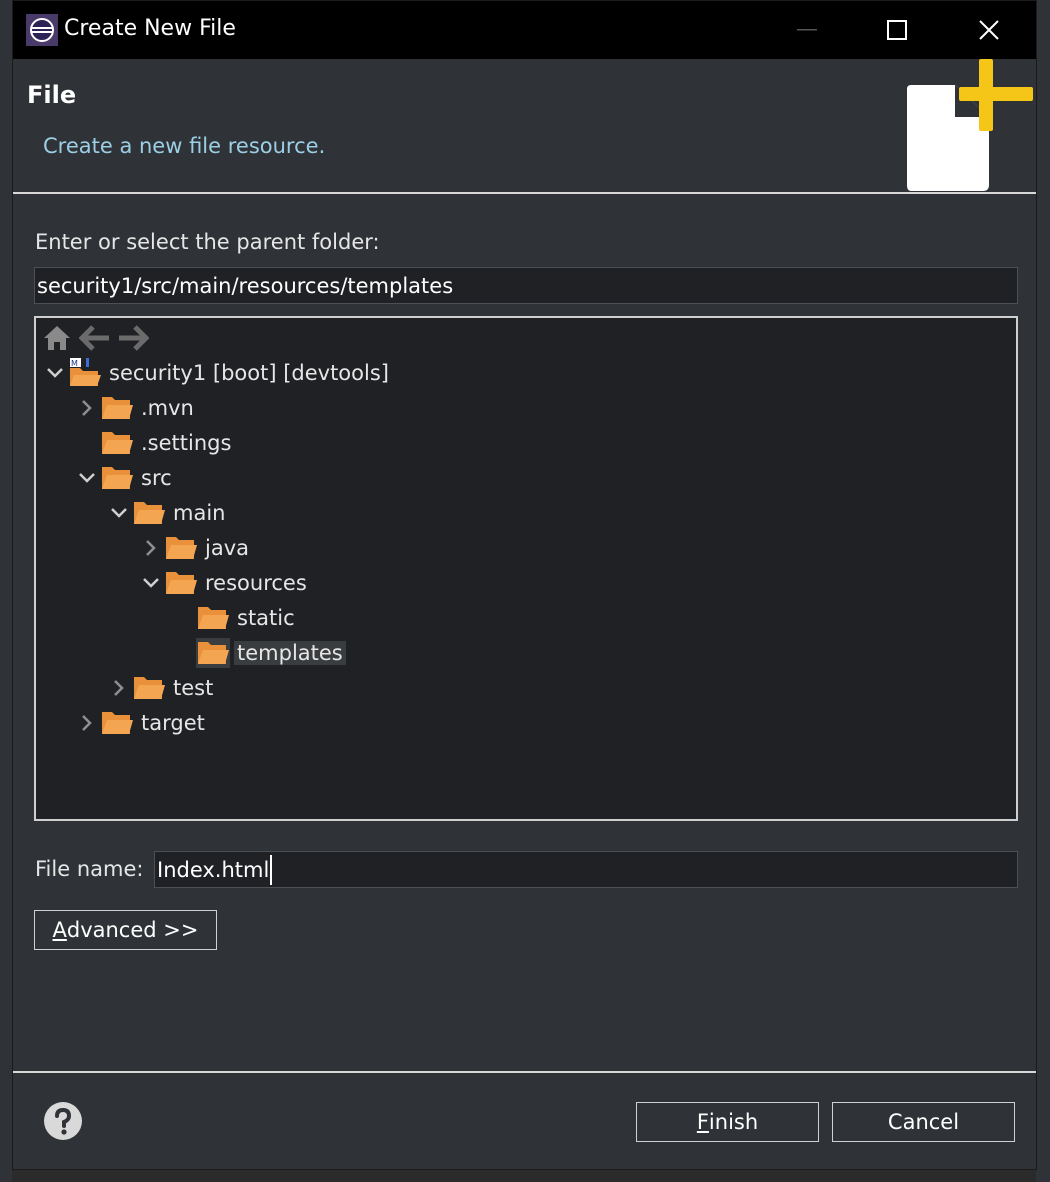  I want to click on back-button, so click(95, 338).